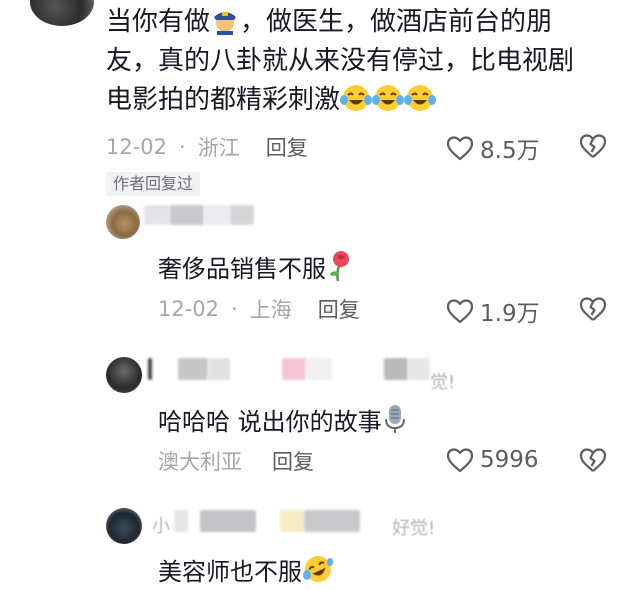 The image size is (640, 590). Describe the element at coordinates (225, 23) in the screenshot. I see `police-officer-emoji-icon` at that location.